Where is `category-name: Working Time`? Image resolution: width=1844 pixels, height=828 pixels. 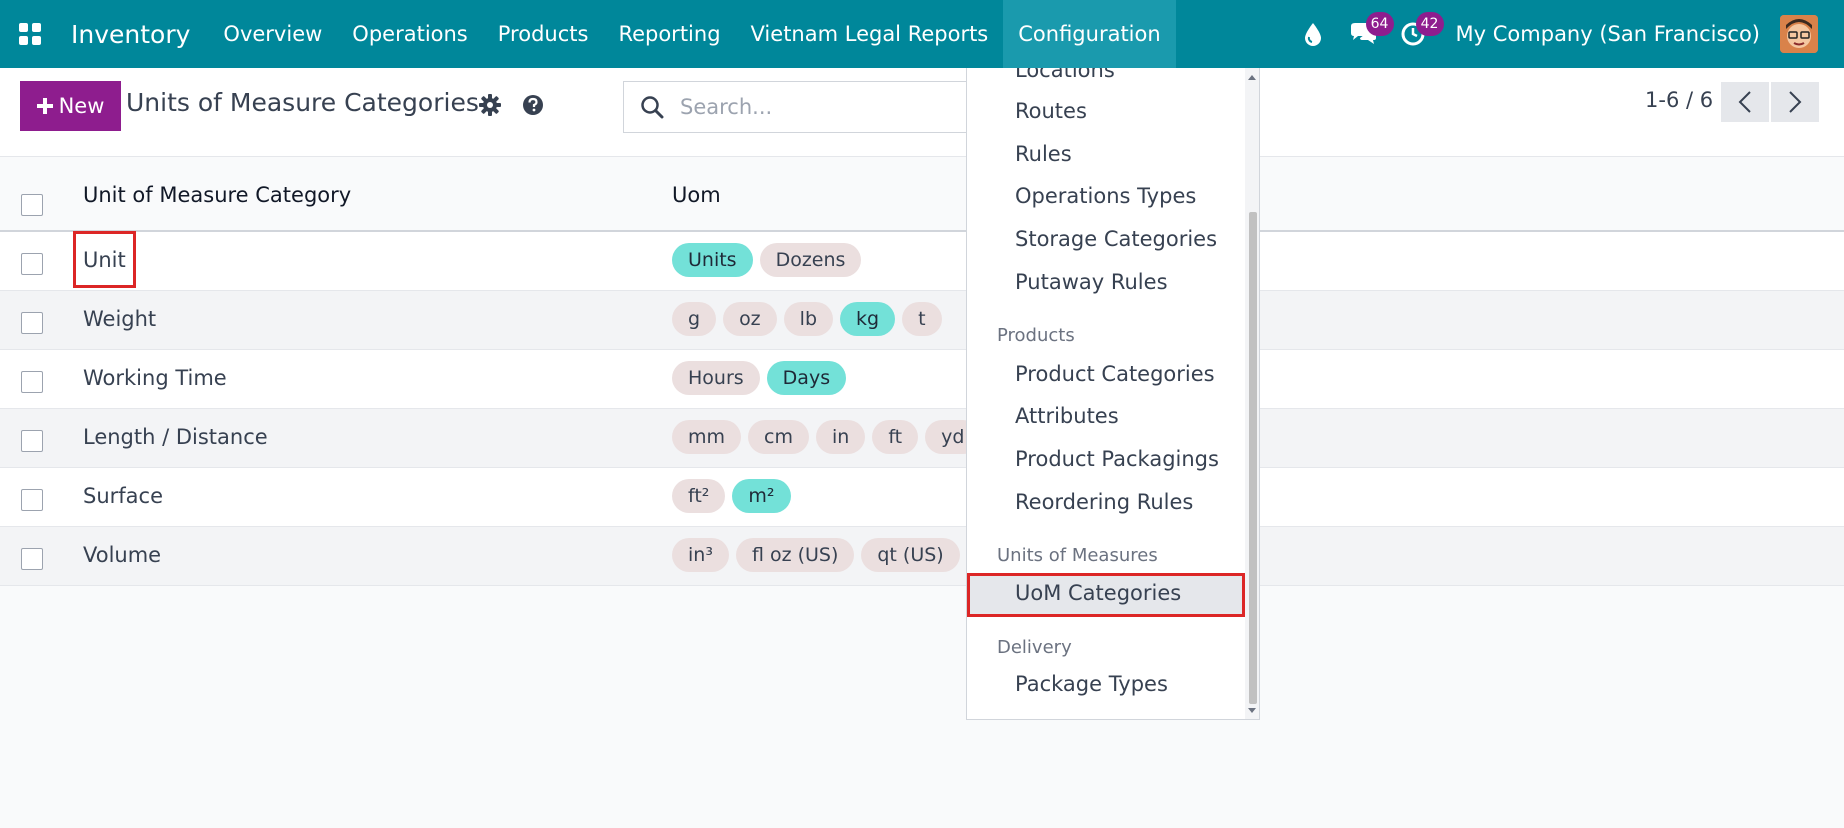
category-name: Working Time is located at coordinates (155, 378).